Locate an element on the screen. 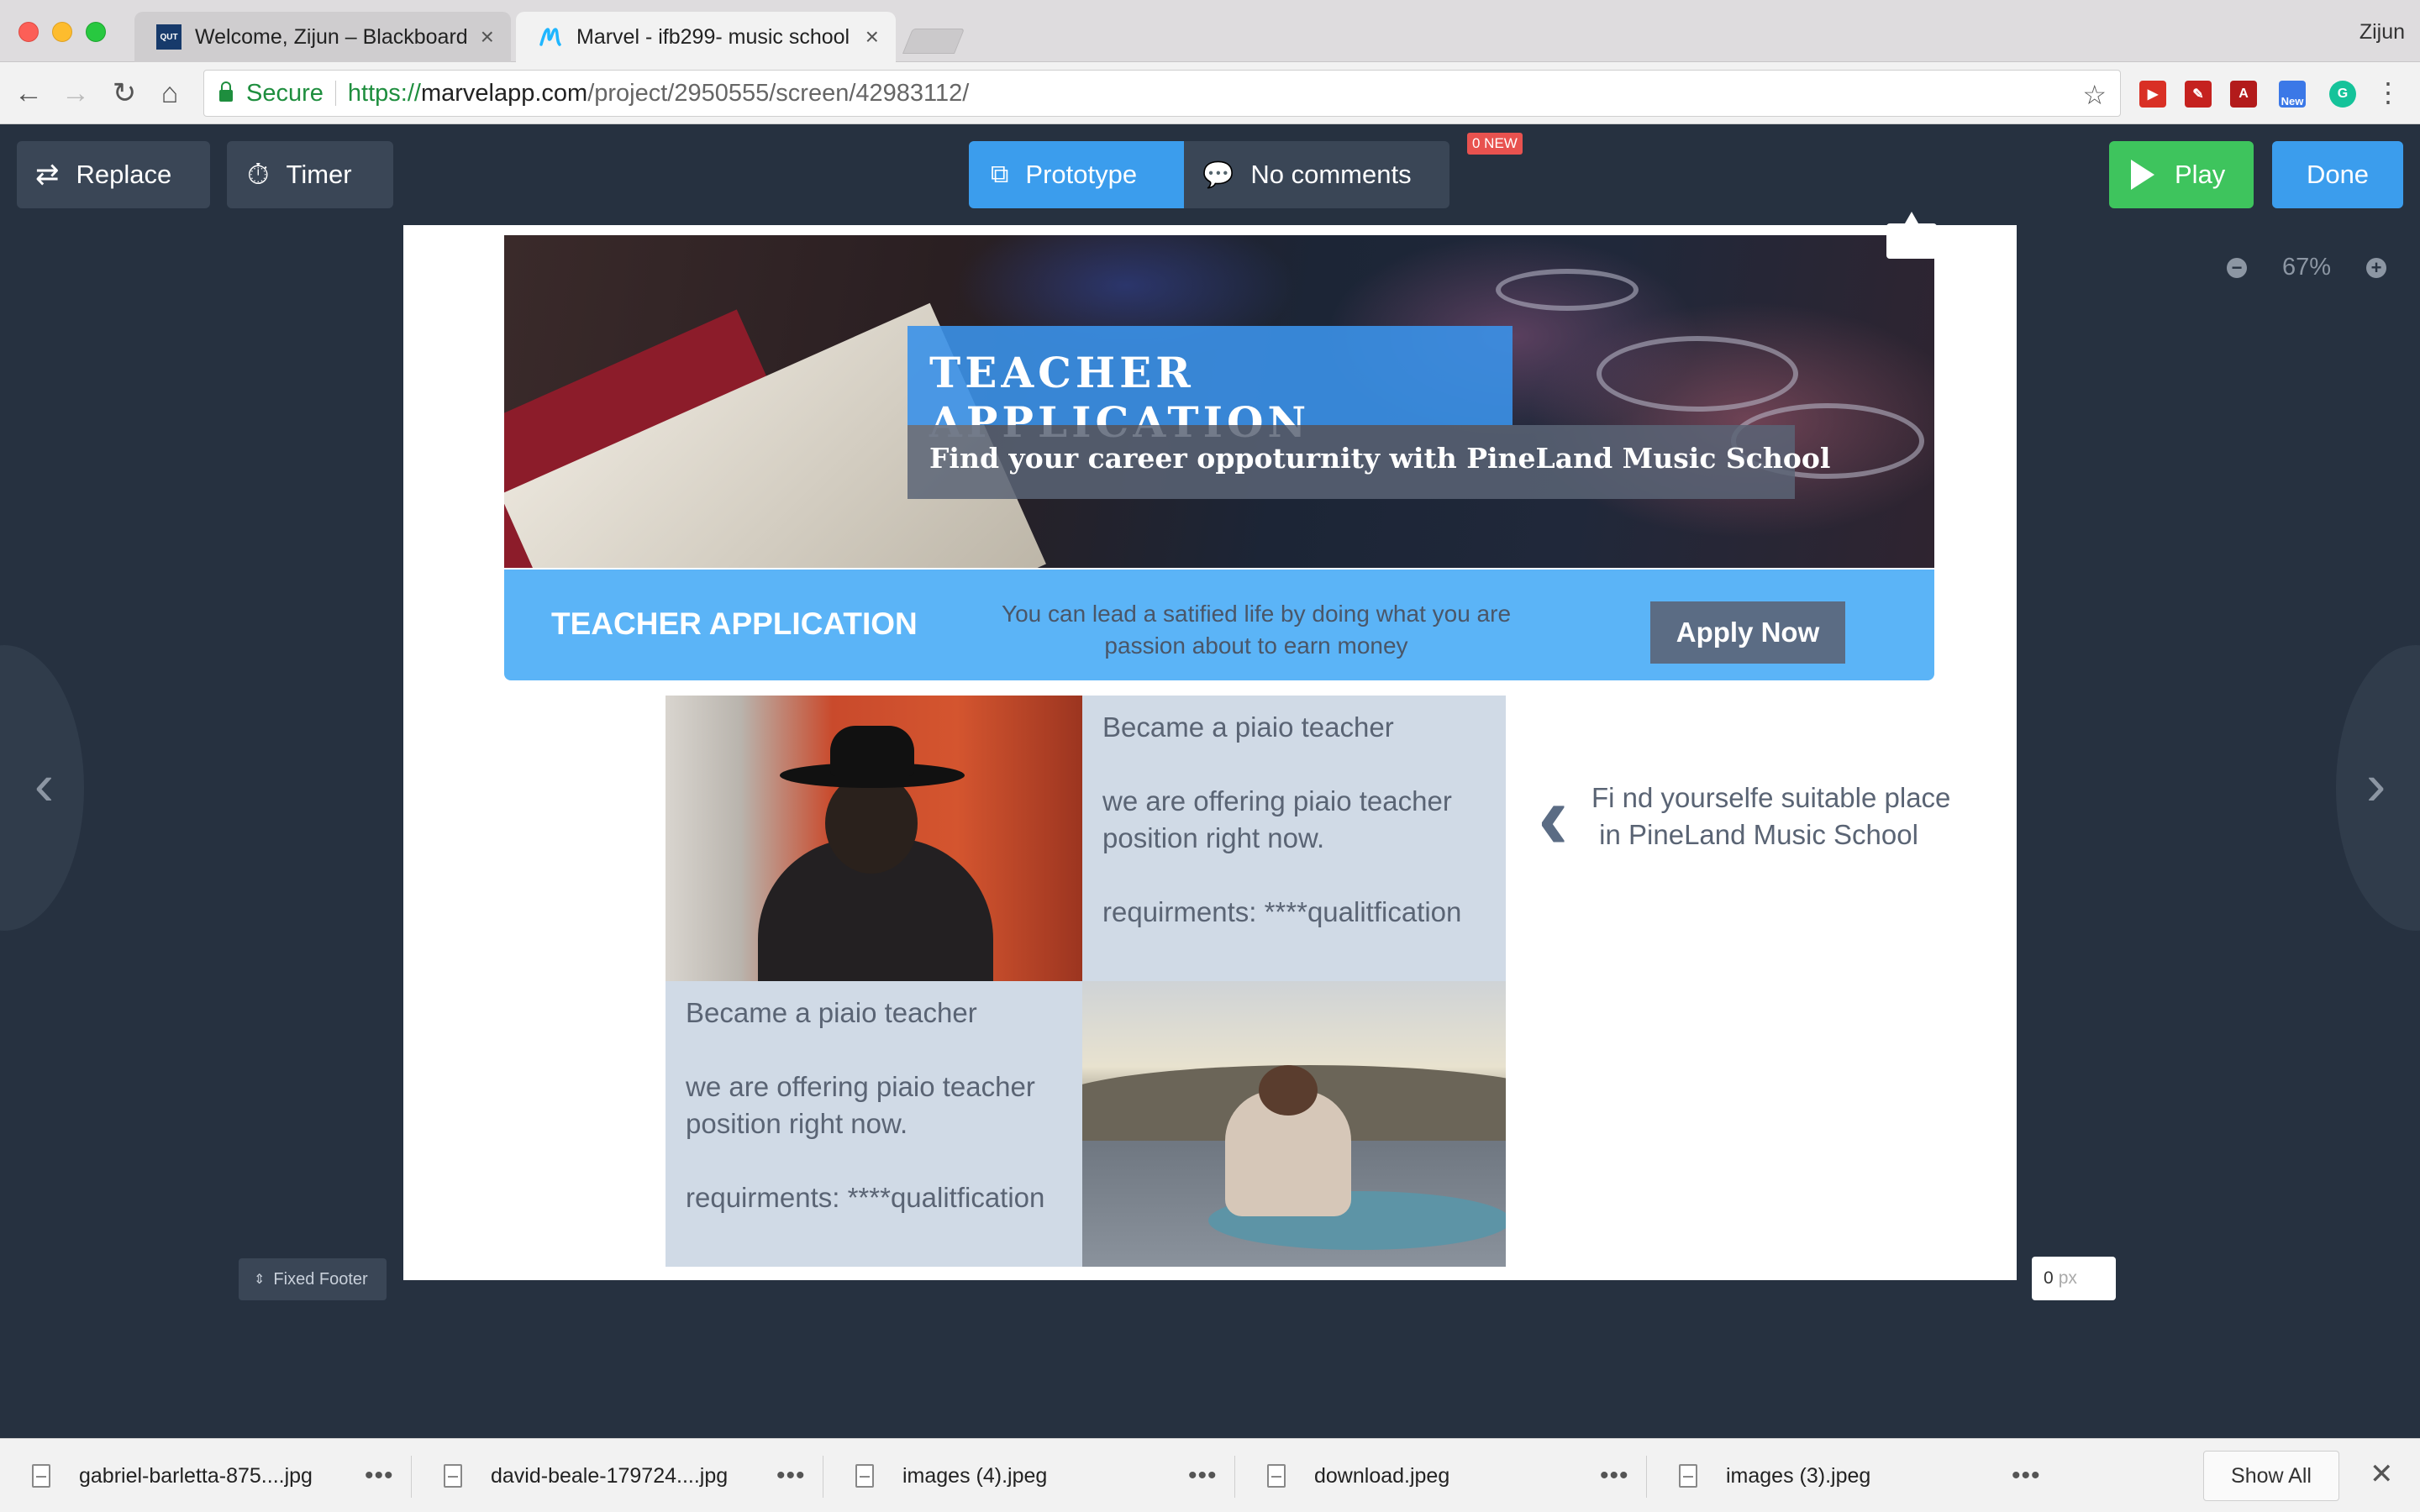  stopwatch-icon: ⏱ is located at coordinates (258, 174).